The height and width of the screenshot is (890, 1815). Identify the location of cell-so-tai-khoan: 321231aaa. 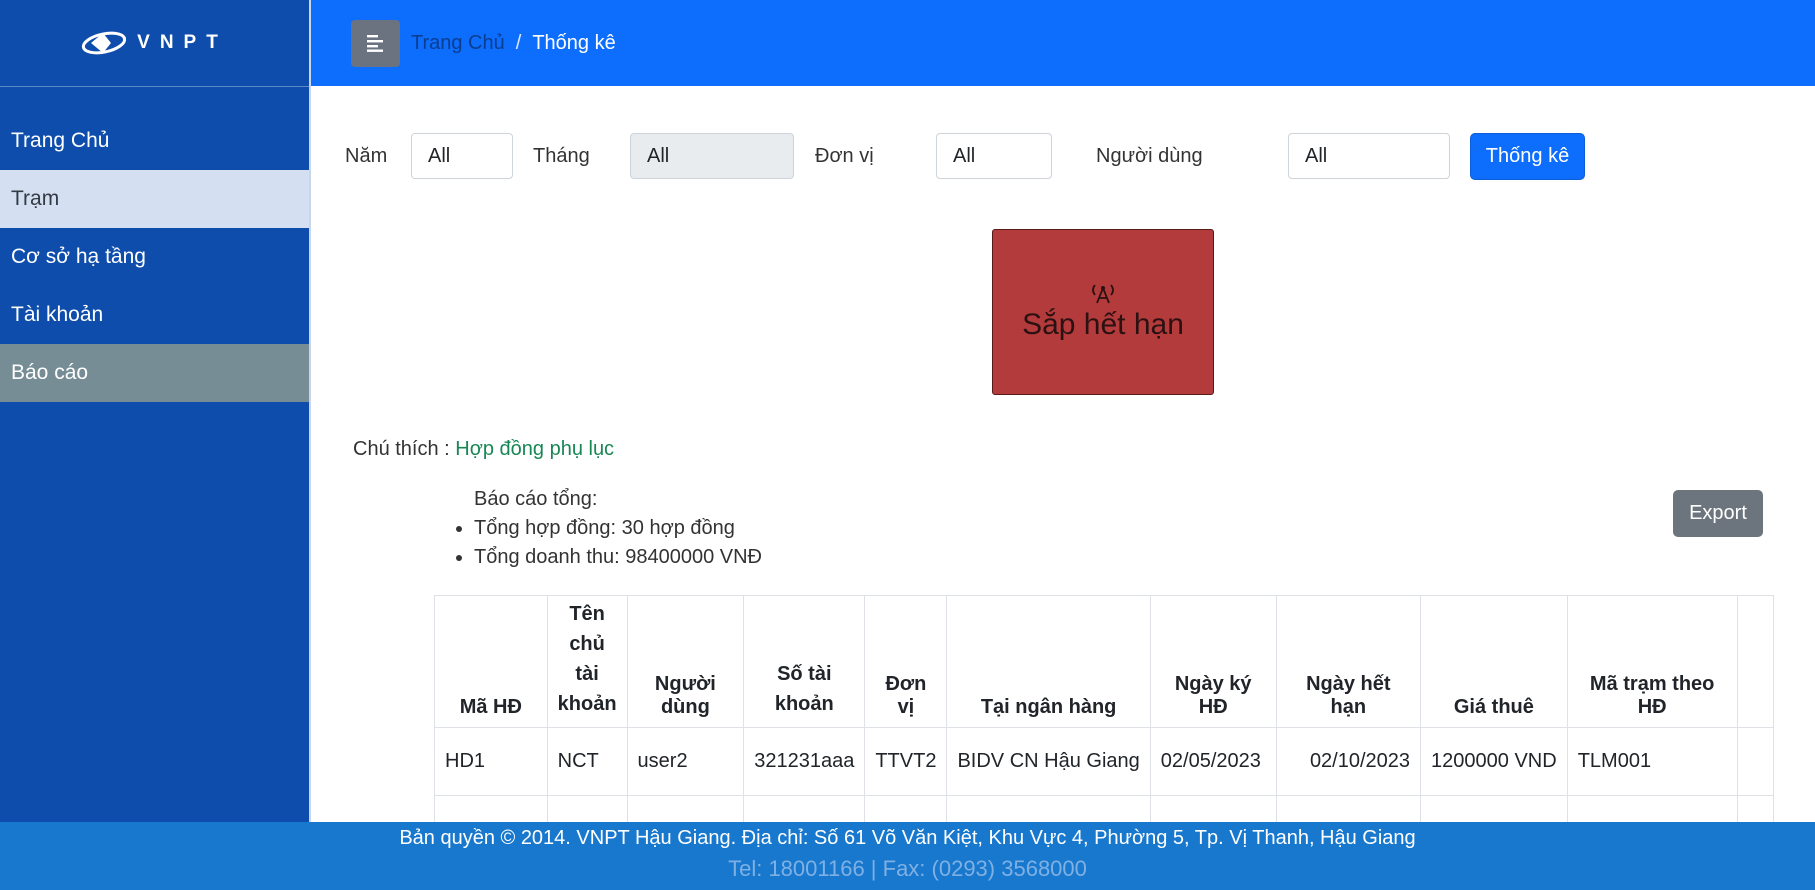
(804, 761).